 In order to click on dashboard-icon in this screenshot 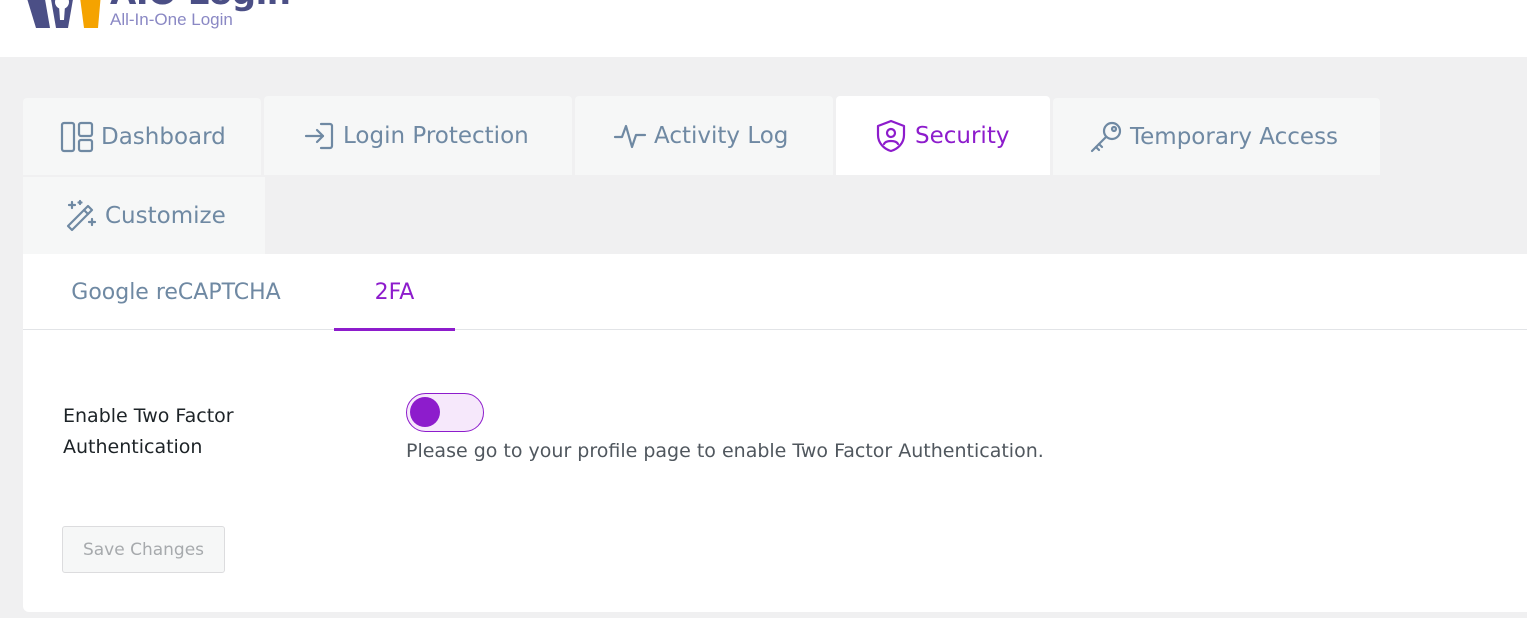, I will do `click(77, 137)`.